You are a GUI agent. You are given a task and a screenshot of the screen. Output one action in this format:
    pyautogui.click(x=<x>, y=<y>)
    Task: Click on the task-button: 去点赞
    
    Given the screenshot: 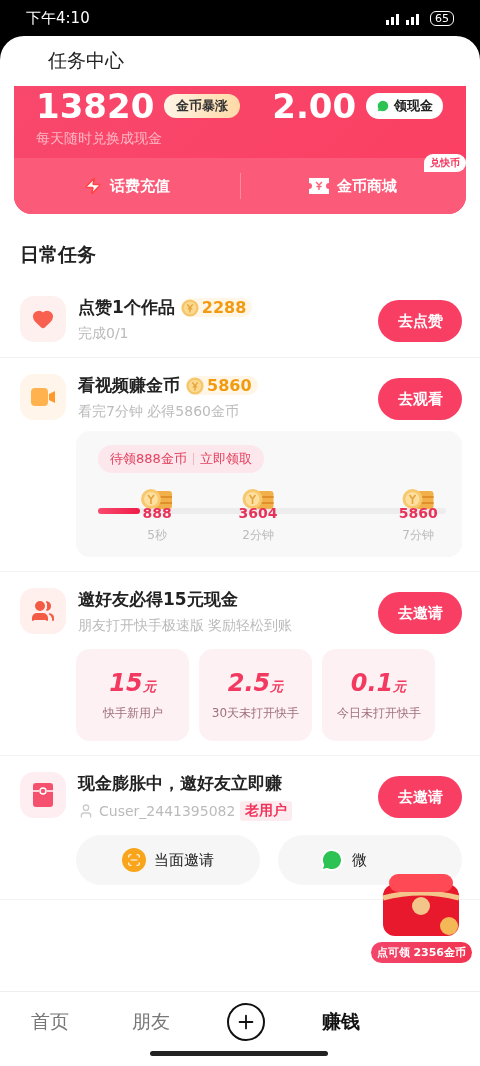 What is the action you would take?
    pyautogui.click(x=420, y=321)
    